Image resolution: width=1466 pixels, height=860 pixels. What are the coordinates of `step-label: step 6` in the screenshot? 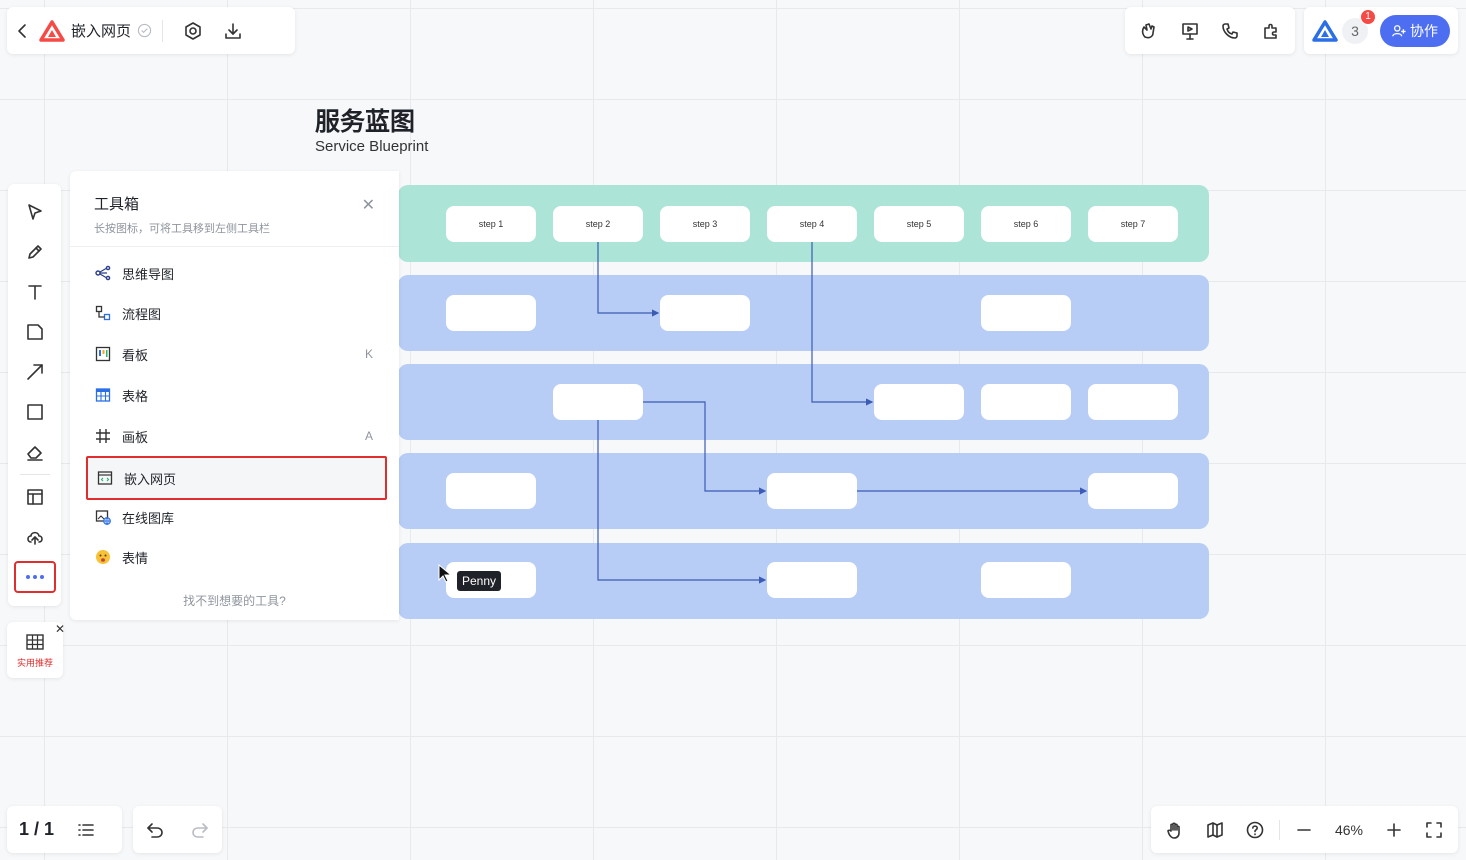 It's located at (1026, 224).